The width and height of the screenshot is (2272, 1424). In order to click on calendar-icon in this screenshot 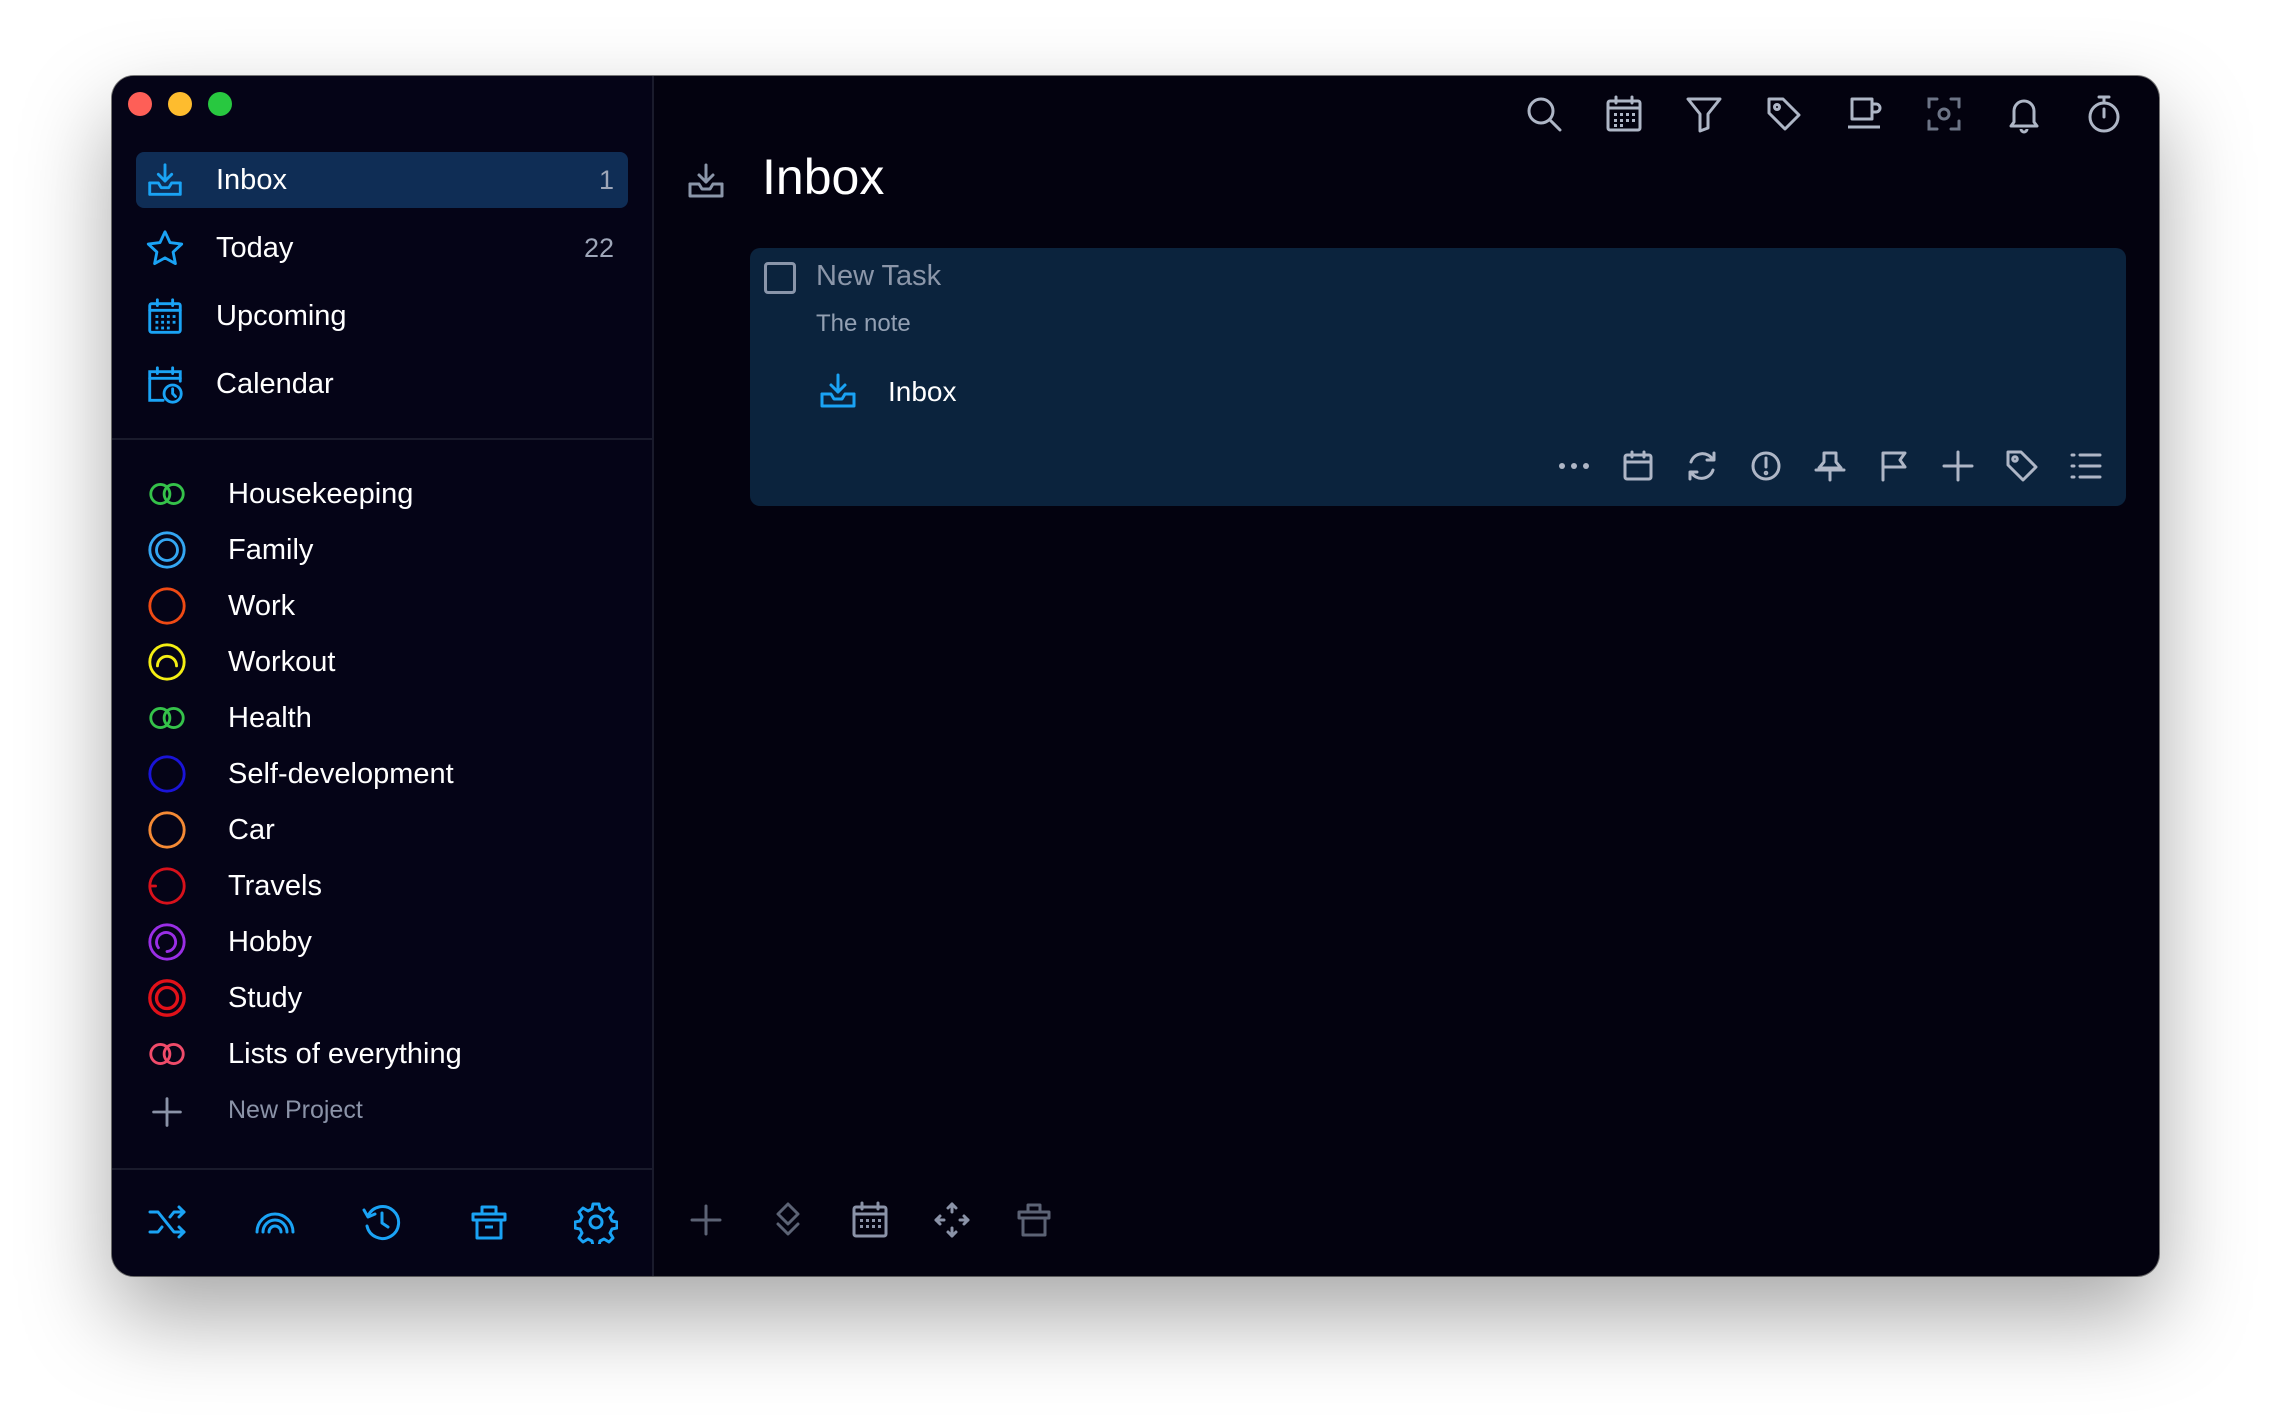, I will do `click(1638, 466)`.